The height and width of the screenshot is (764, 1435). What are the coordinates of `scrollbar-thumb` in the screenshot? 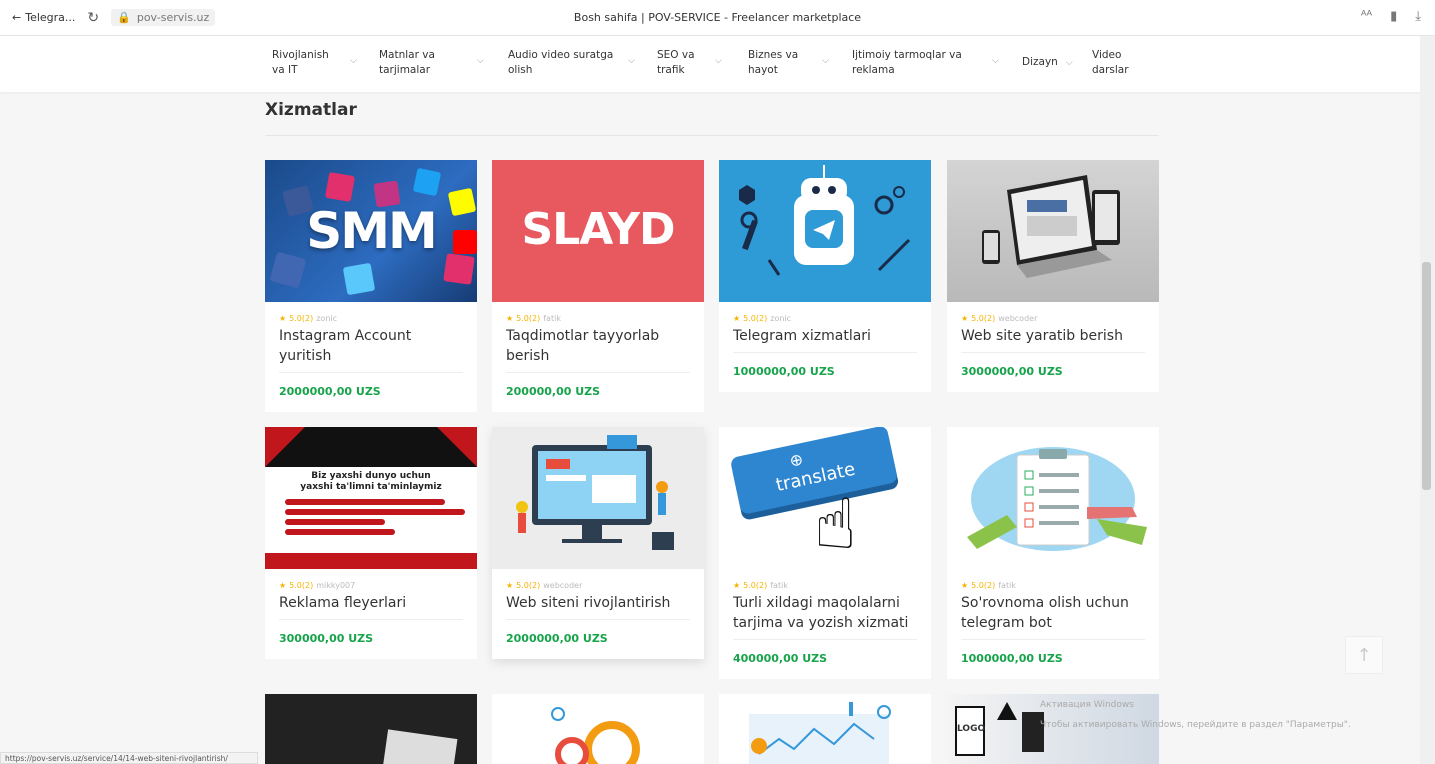 It's located at (1426, 376).